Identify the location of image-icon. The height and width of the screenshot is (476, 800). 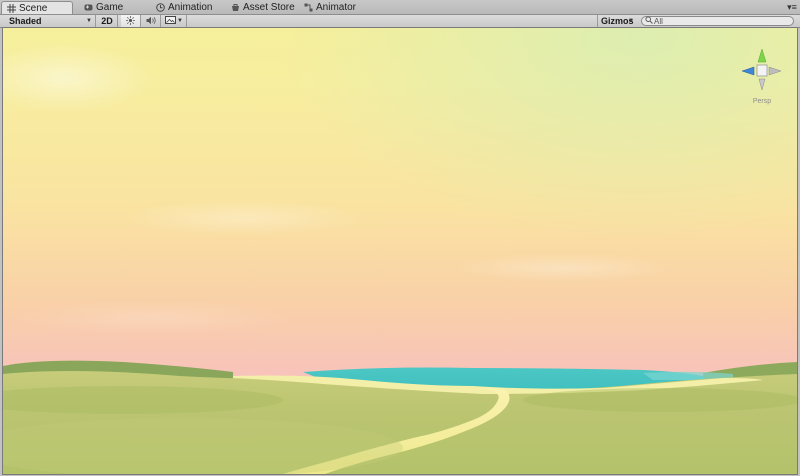
(170, 21).